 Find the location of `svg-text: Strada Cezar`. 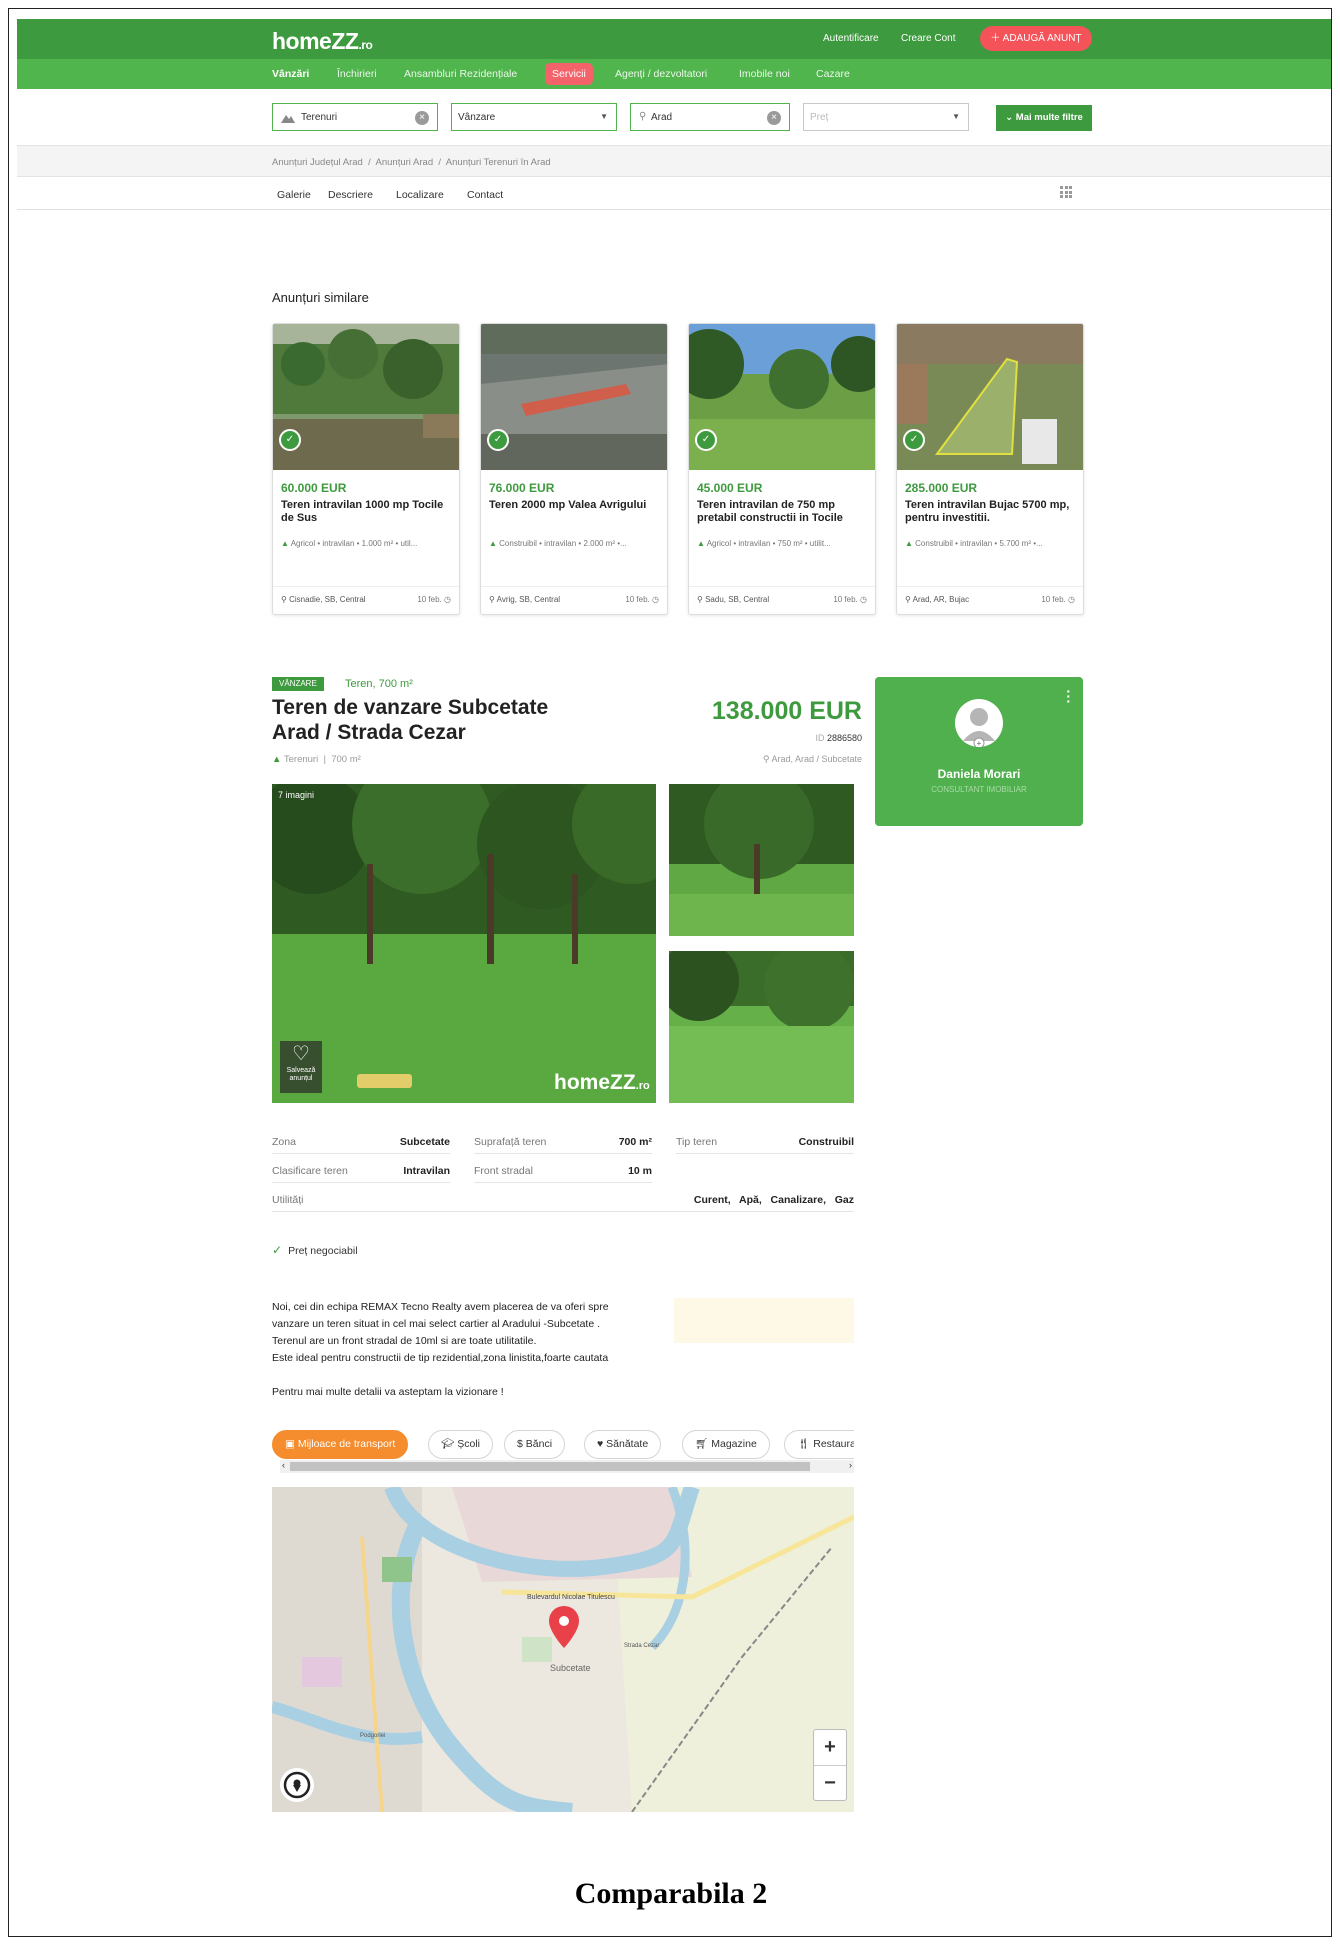

svg-text: Strada Cezar is located at coordinates (641, 1646).